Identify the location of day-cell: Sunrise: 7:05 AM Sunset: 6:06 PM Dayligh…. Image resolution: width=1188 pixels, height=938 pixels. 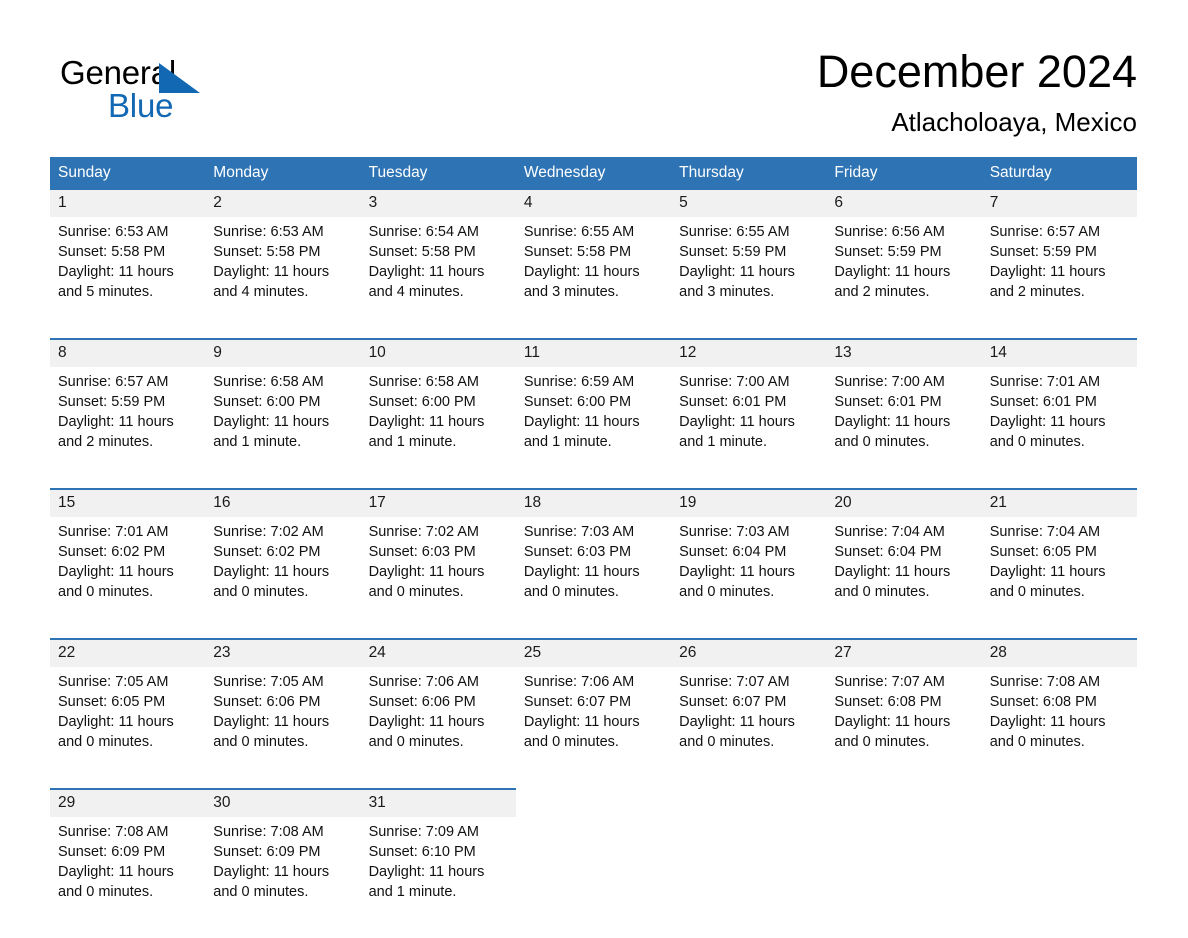
(283, 728).